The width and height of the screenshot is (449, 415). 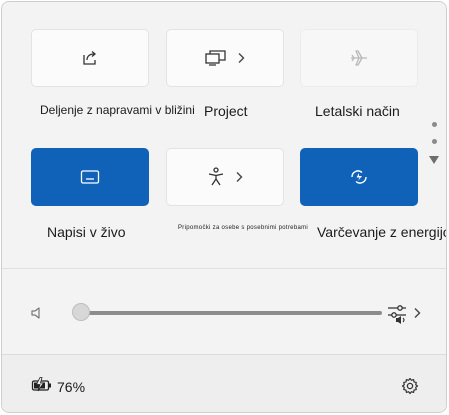 I want to click on tile-energy-saver-label: Varčevanje z energijo, so click(x=382, y=232).